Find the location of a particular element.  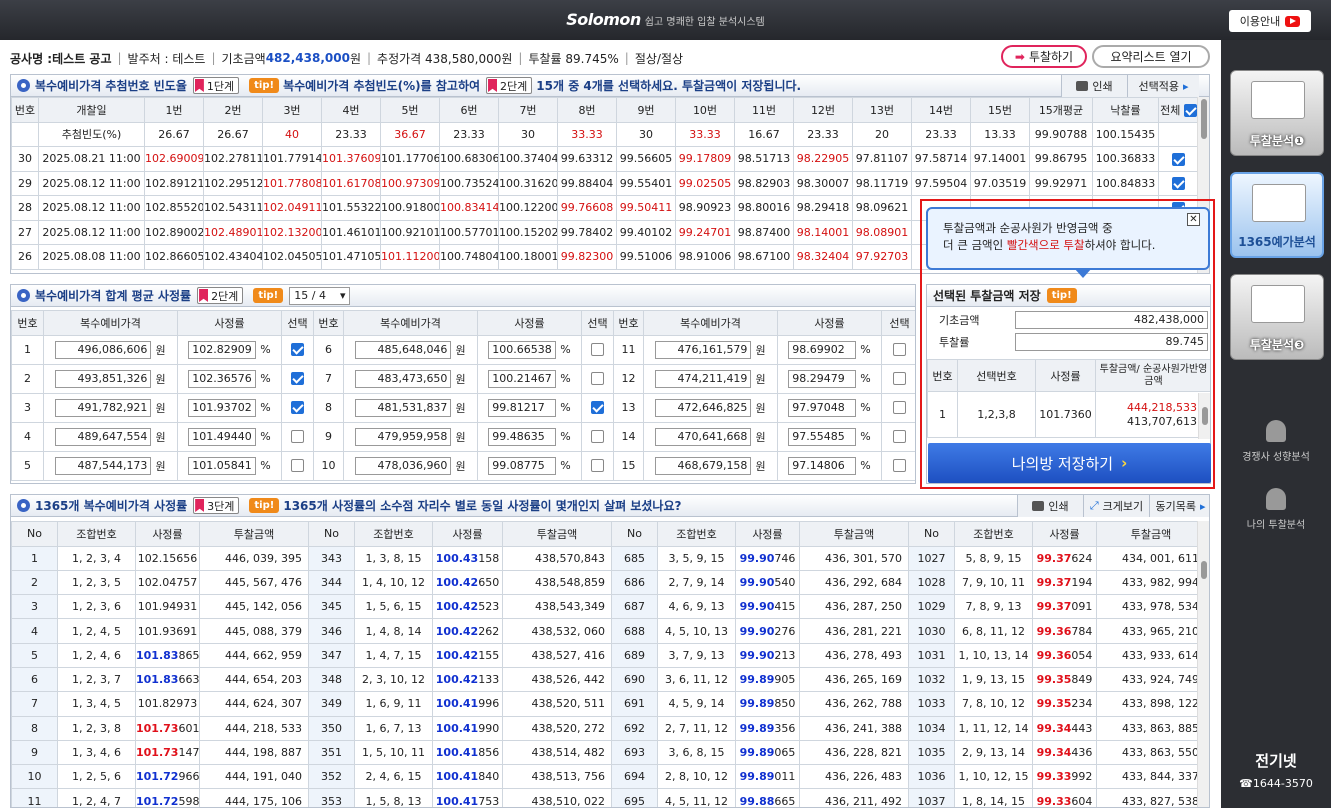

help-button: 이용안내 is located at coordinates (1270, 21).